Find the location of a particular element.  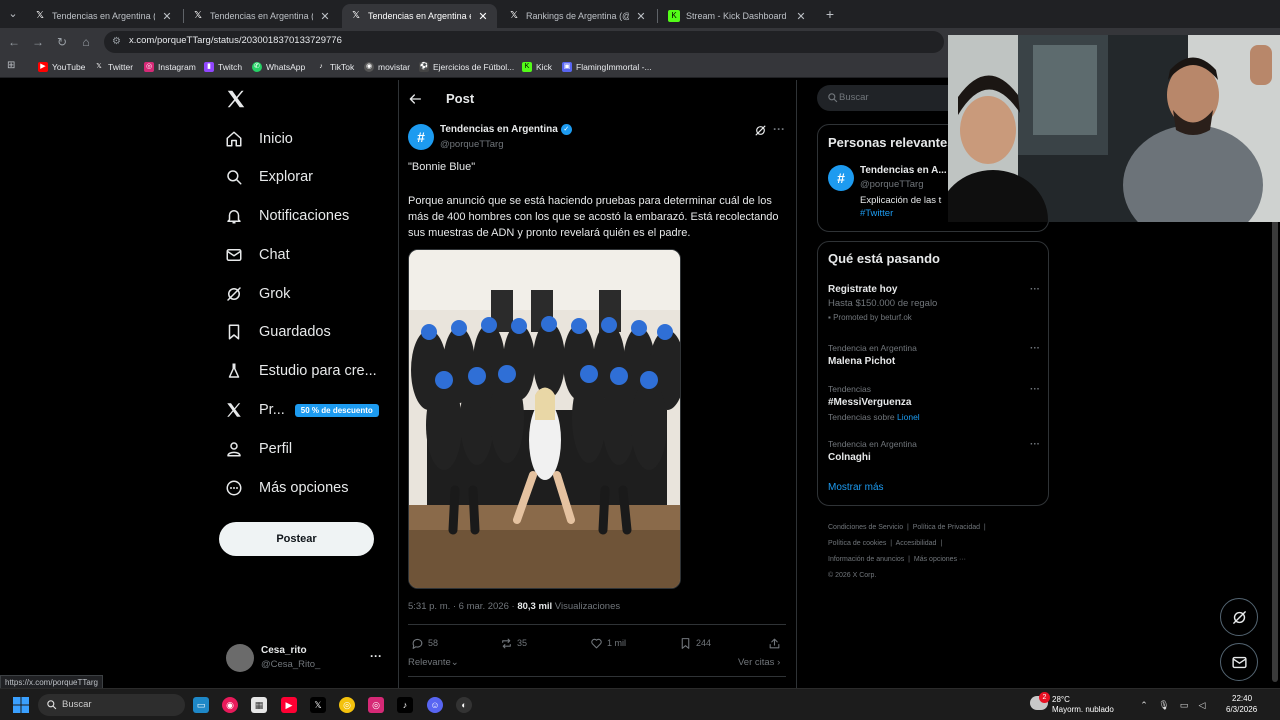

heart-icon is located at coordinates (596, 643).